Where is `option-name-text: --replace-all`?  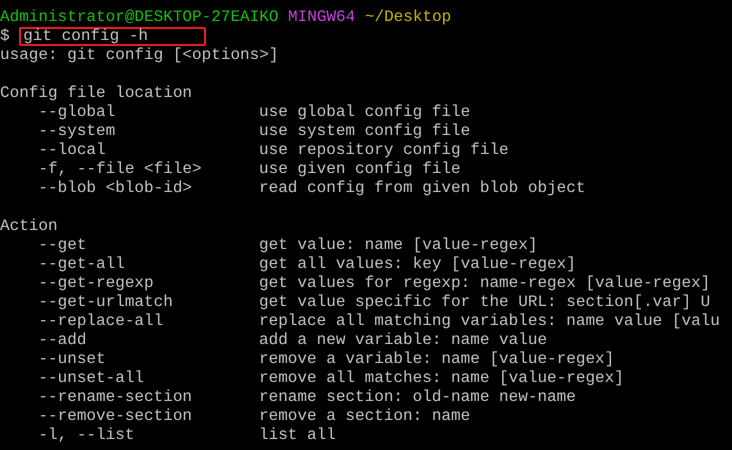
option-name-text: --replace-all is located at coordinates (101, 321).